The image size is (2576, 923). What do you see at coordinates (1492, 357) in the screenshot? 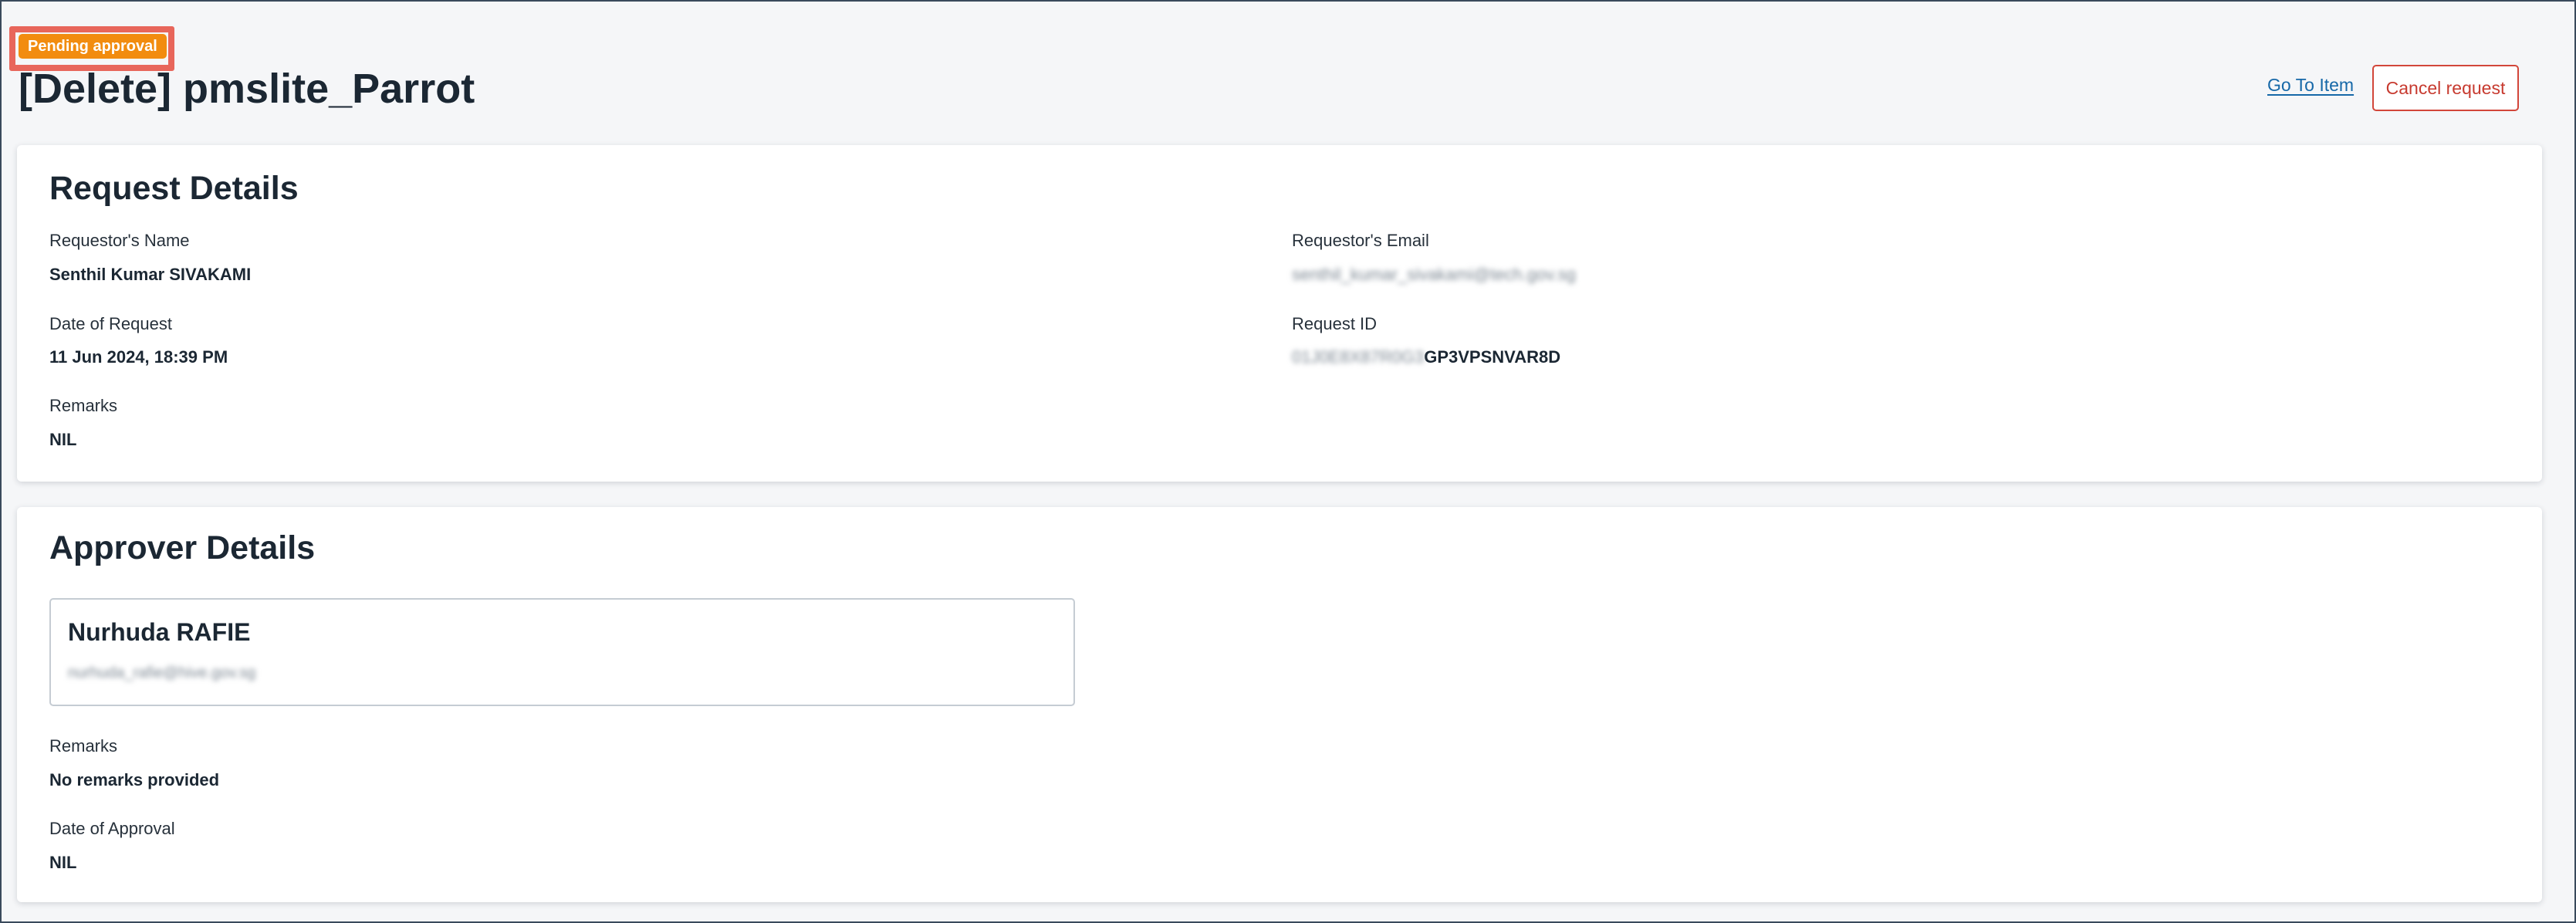
I see `request-id-suffix: GP3VPSNVAR8D` at bounding box center [1492, 357].